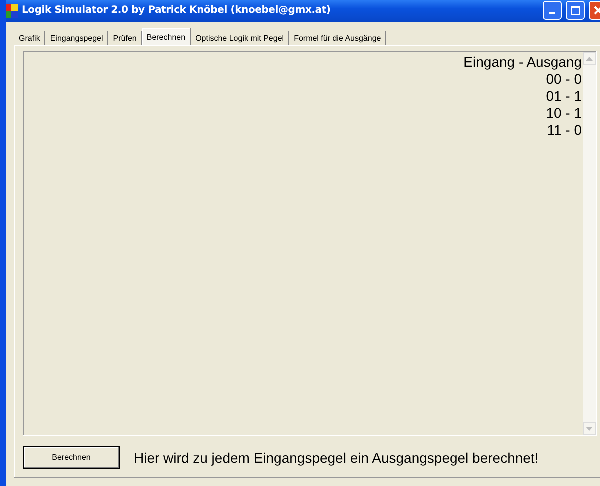  Describe the element at coordinates (240, 38) in the screenshot. I see `tab: Optische Logik mit Pegel` at that location.